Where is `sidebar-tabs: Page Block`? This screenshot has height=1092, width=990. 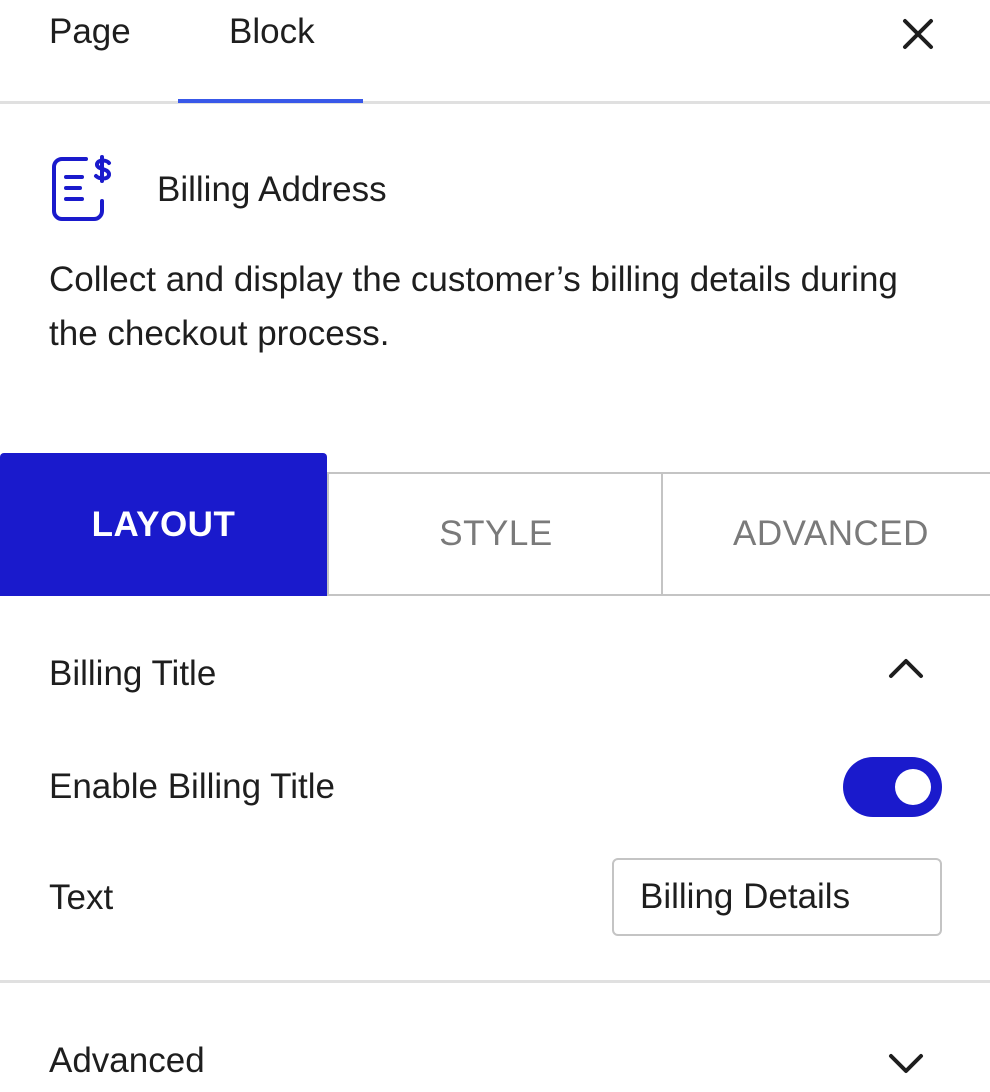 sidebar-tabs: Page Block is located at coordinates (495, 52).